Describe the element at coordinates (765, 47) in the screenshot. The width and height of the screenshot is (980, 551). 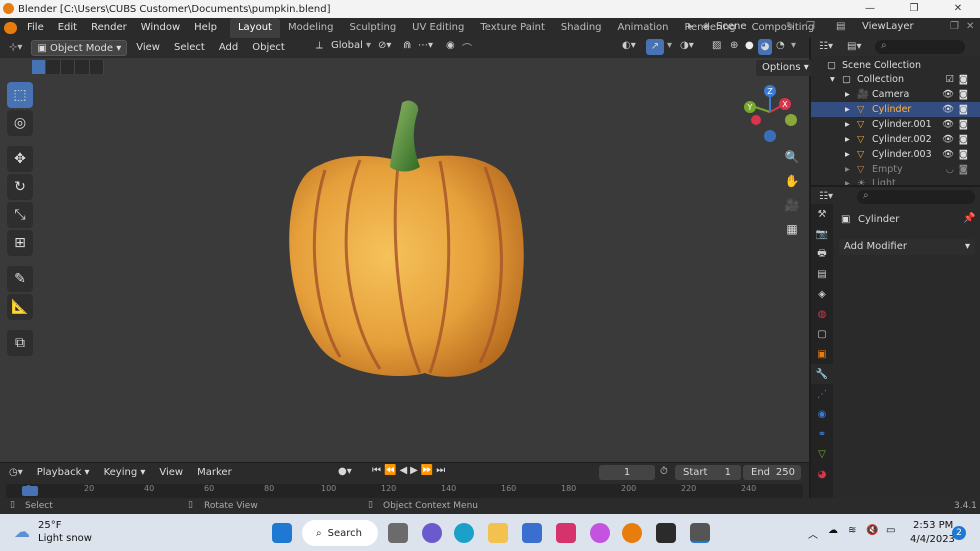
I see `material-shading-icon: ◕` at that location.